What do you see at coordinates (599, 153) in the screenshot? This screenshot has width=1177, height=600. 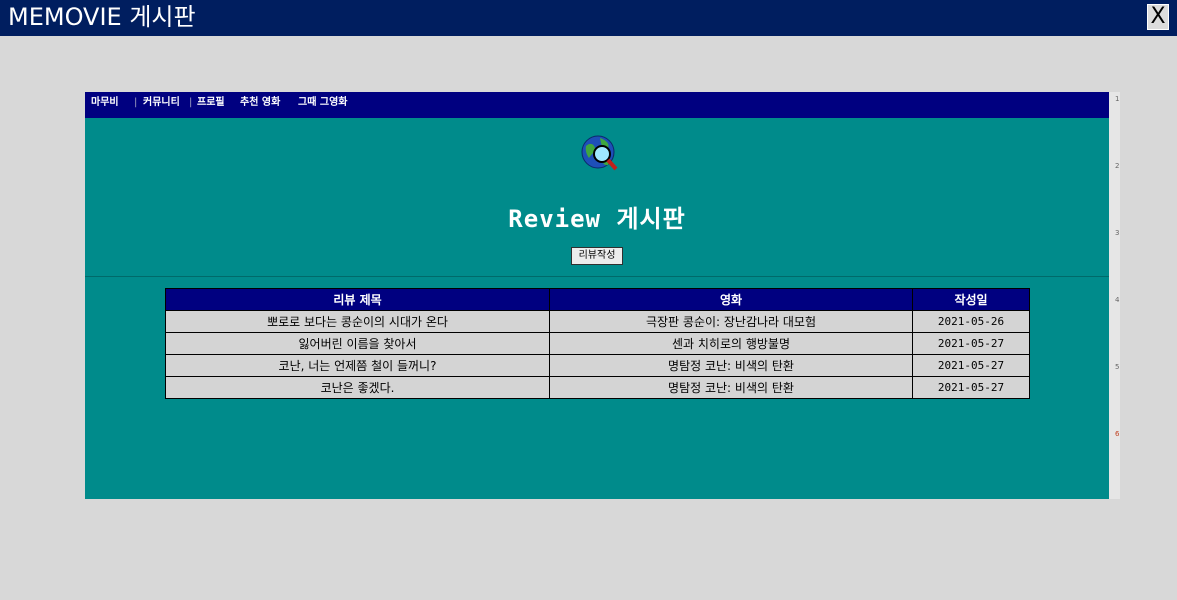 I see `globe-search-icon` at bounding box center [599, 153].